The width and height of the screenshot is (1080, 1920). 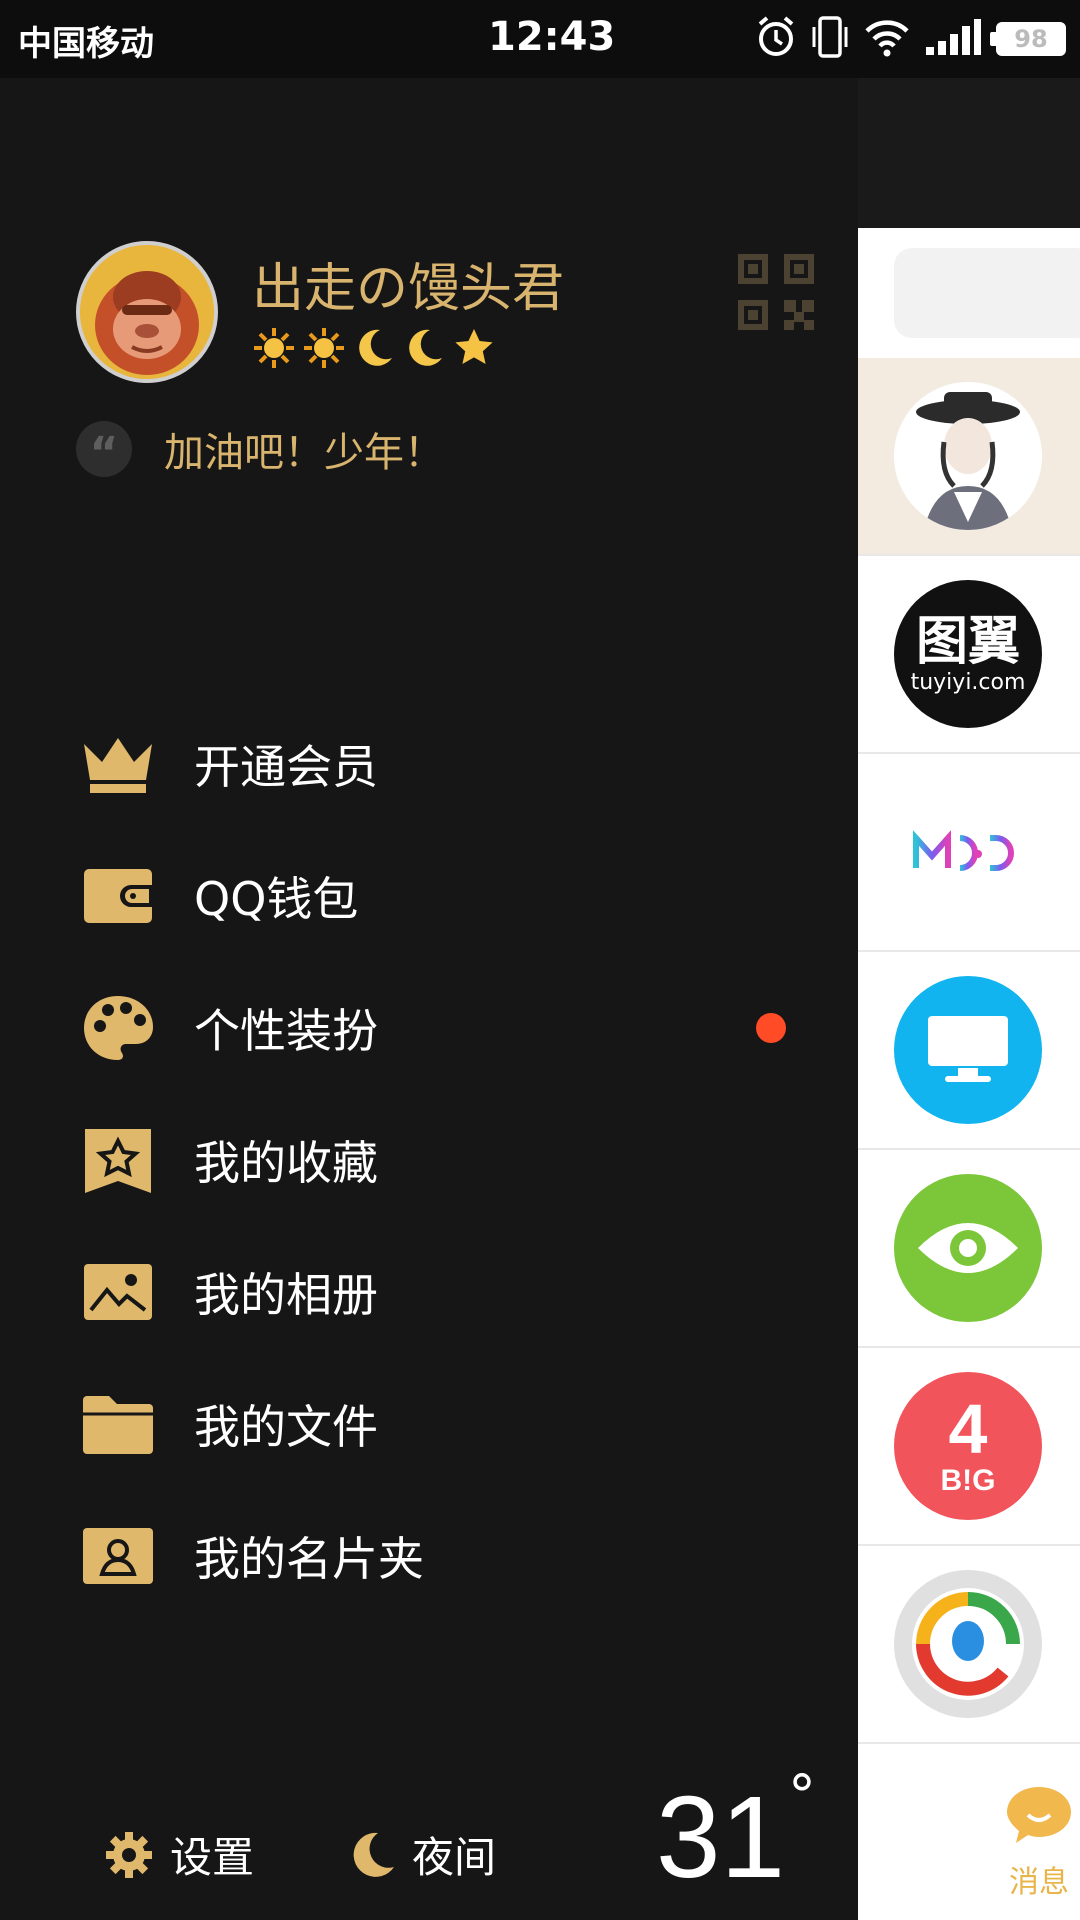 What do you see at coordinates (86, 44) in the screenshot?
I see `carrier-name: 中国移动` at bounding box center [86, 44].